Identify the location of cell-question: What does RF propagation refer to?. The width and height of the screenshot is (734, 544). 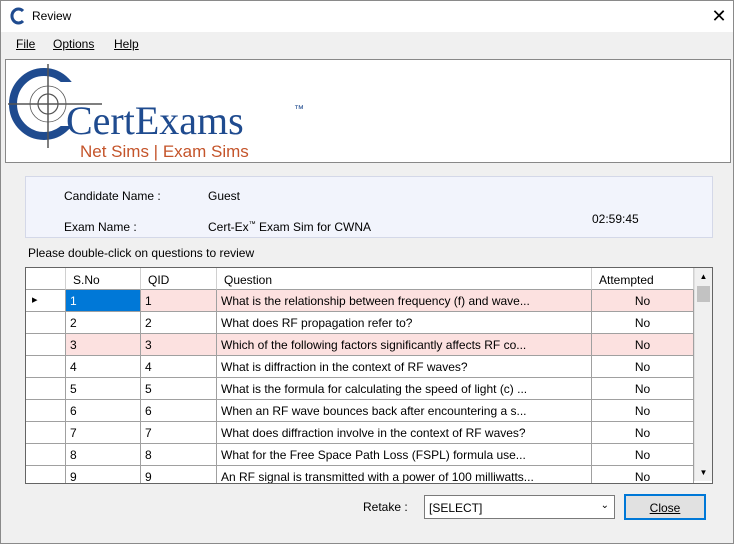
(404, 323).